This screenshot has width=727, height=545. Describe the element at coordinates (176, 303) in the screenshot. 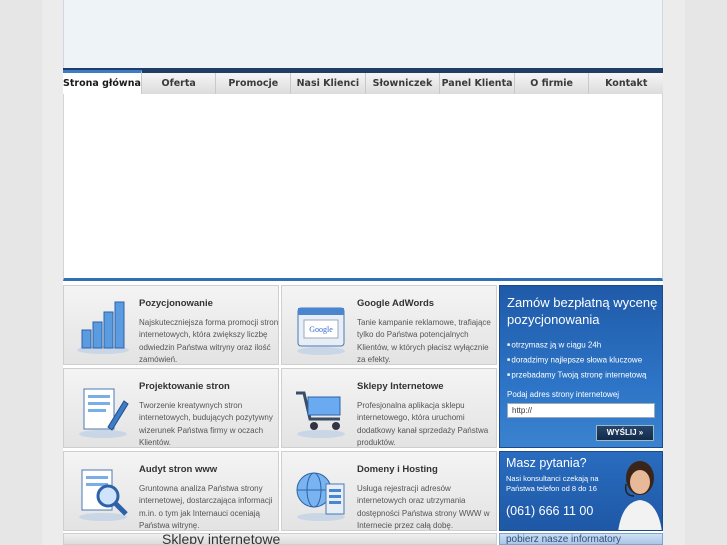

I see `tile-title: Pozycjonowanie` at that location.